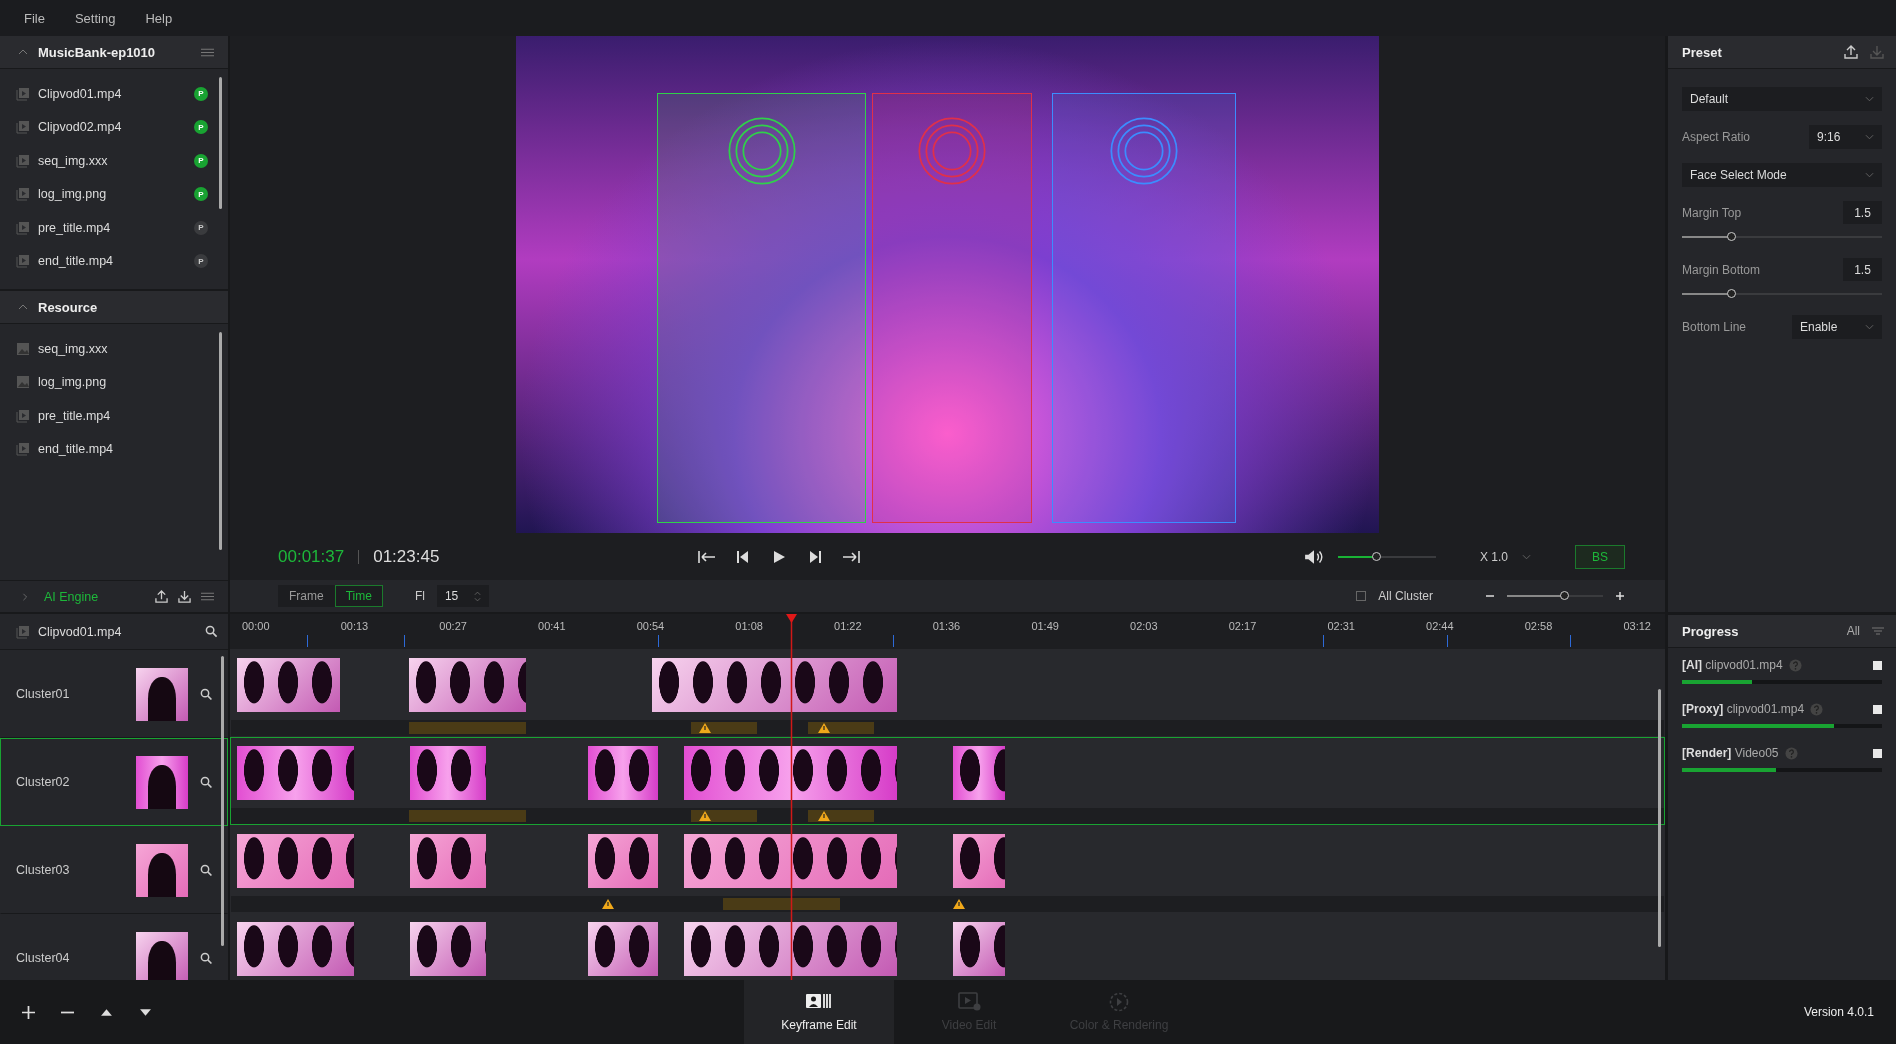 This screenshot has width=1896, height=1044. Describe the element at coordinates (1493, 556) in the screenshot. I see `speed-dropdown: X 1.0` at that location.